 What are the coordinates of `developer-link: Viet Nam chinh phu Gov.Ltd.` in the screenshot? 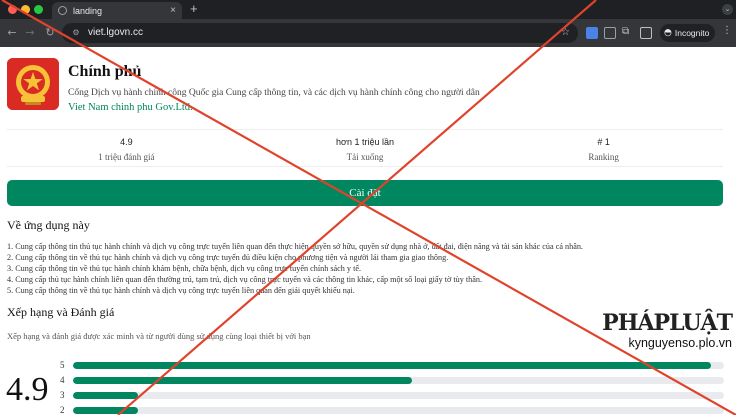 It's located at (130, 107).